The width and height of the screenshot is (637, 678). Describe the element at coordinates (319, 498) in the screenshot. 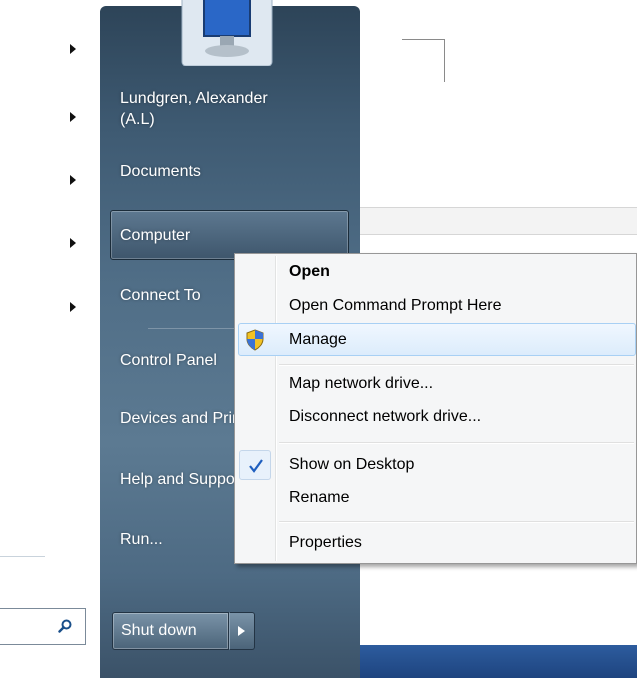

I see `menu-item-rename: Rename` at that location.